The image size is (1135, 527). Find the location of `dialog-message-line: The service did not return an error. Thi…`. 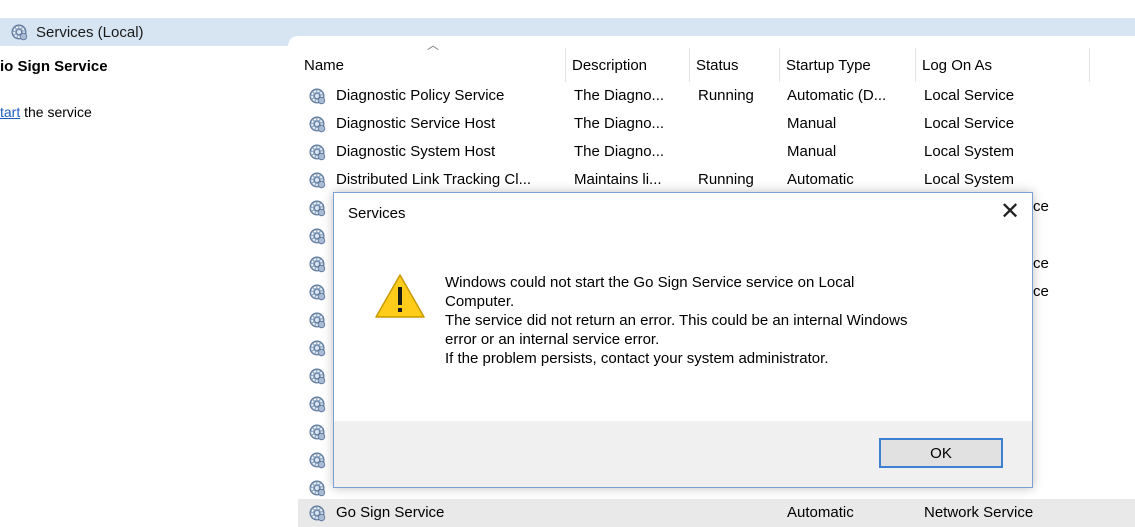

dialog-message-line: The service did not return an error. Thi… is located at coordinates (676, 320).